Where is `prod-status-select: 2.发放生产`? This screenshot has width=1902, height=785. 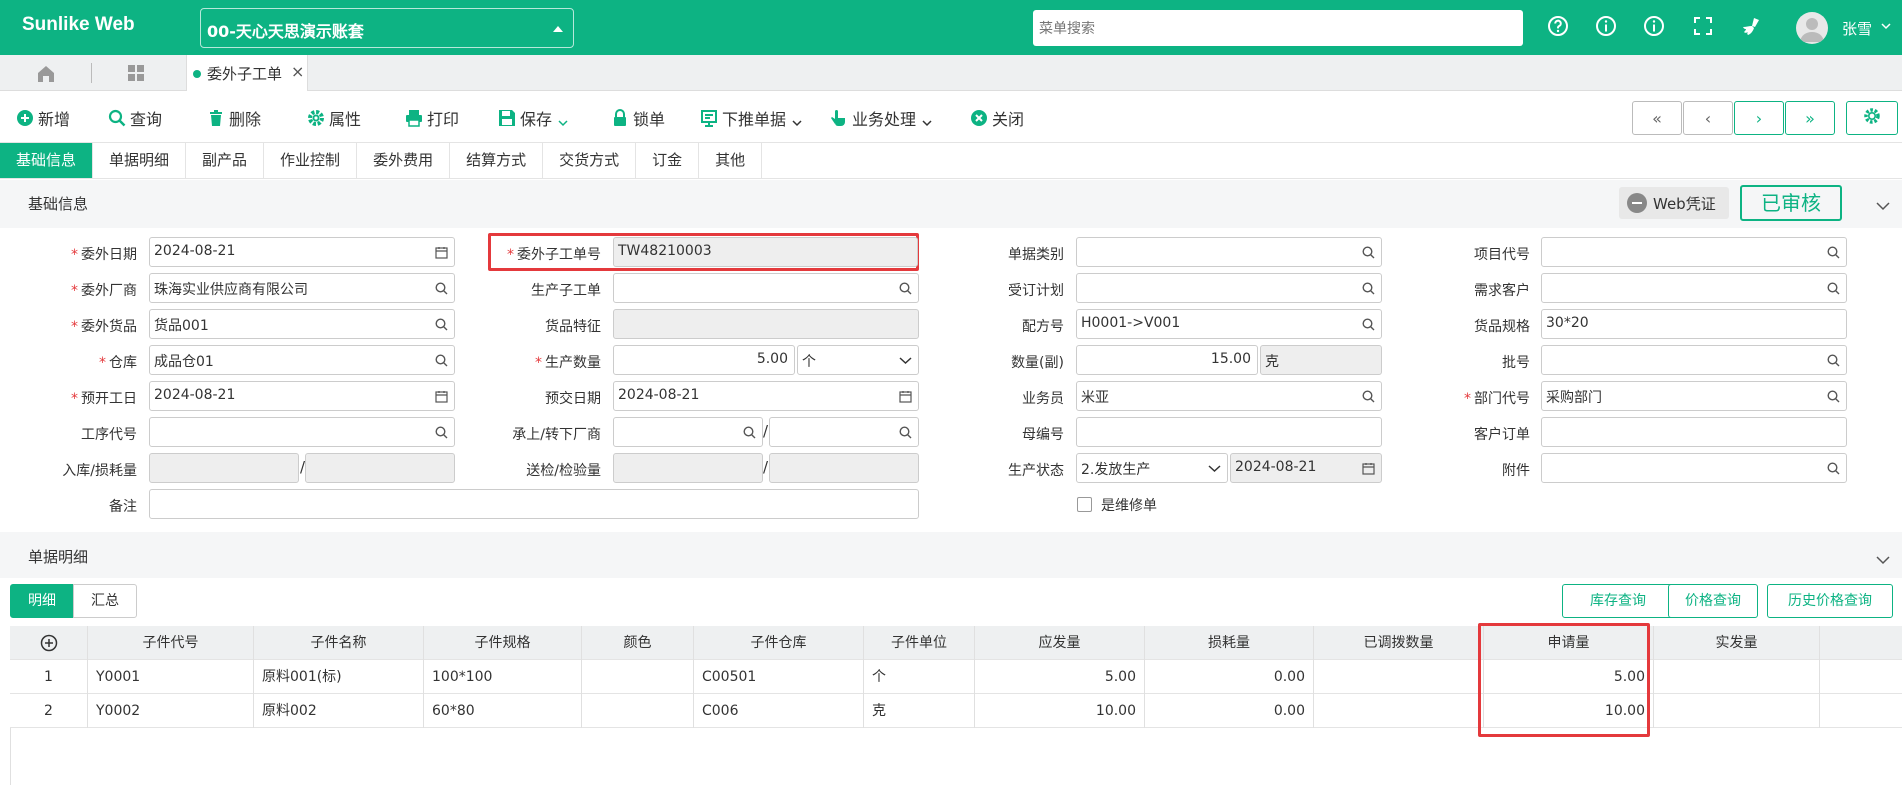 prod-status-select: 2.发放生产 is located at coordinates (1152, 468).